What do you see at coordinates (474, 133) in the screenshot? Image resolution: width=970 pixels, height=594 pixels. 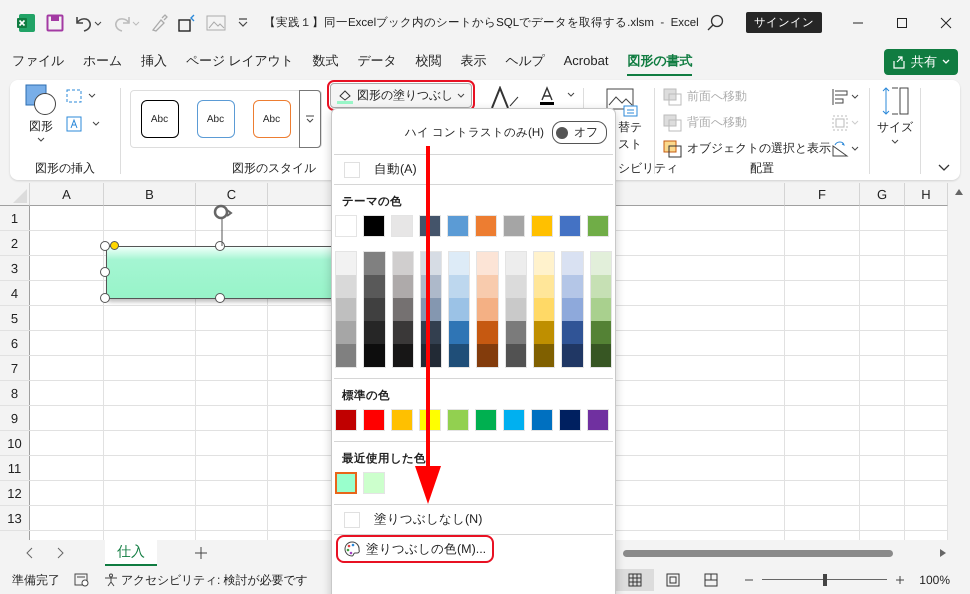 I see `high-contrast-label: ハイ コントラストのみ(H)` at bounding box center [474, 133].